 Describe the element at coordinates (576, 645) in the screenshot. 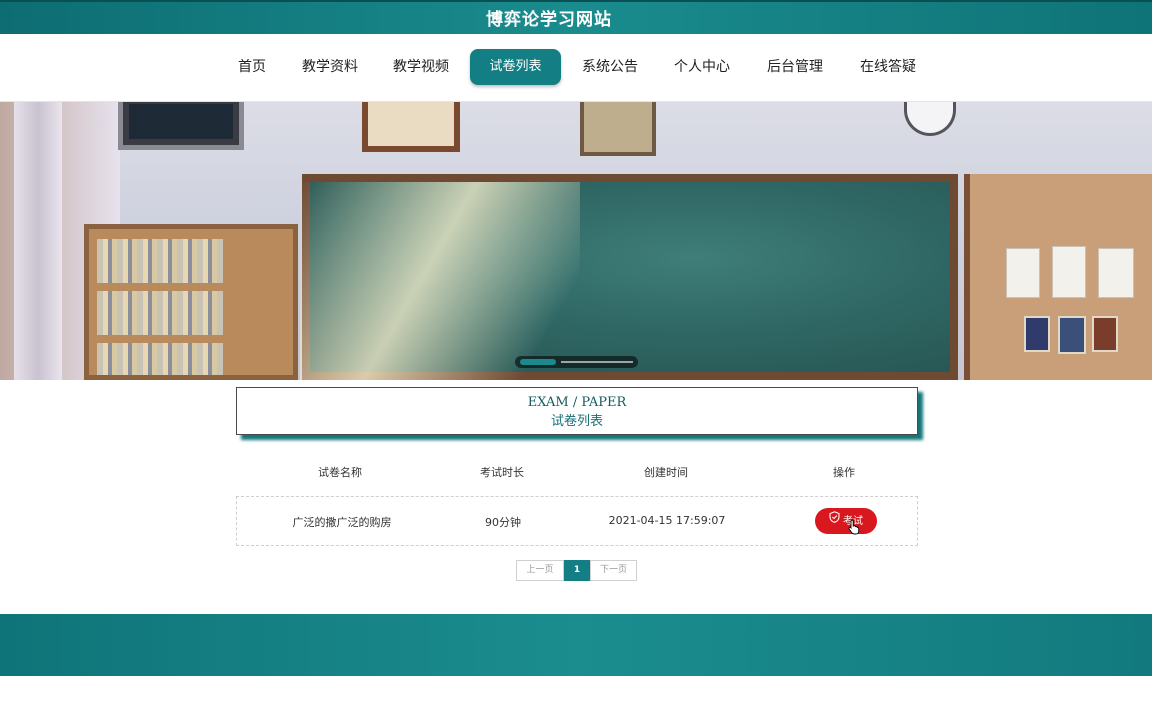

I see `footer-bar` at that location.